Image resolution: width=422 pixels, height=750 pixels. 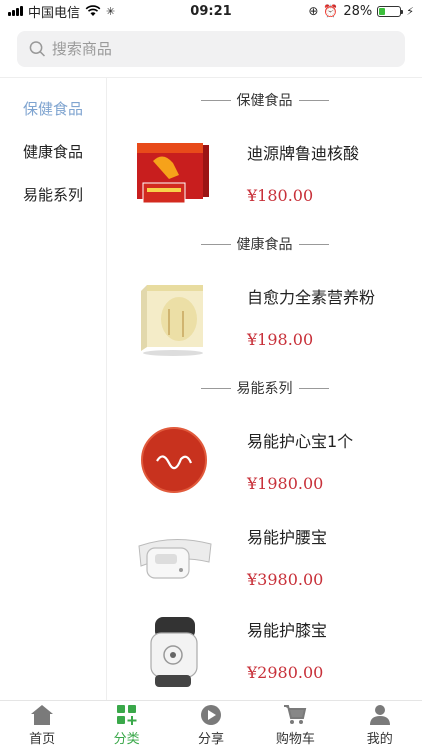 What do you see at coordinates (303, 172) in the screenshot?
I see `product-info: 迪源牌鲁迪核酸 ¥180.00` at bounding box center [303, 172].